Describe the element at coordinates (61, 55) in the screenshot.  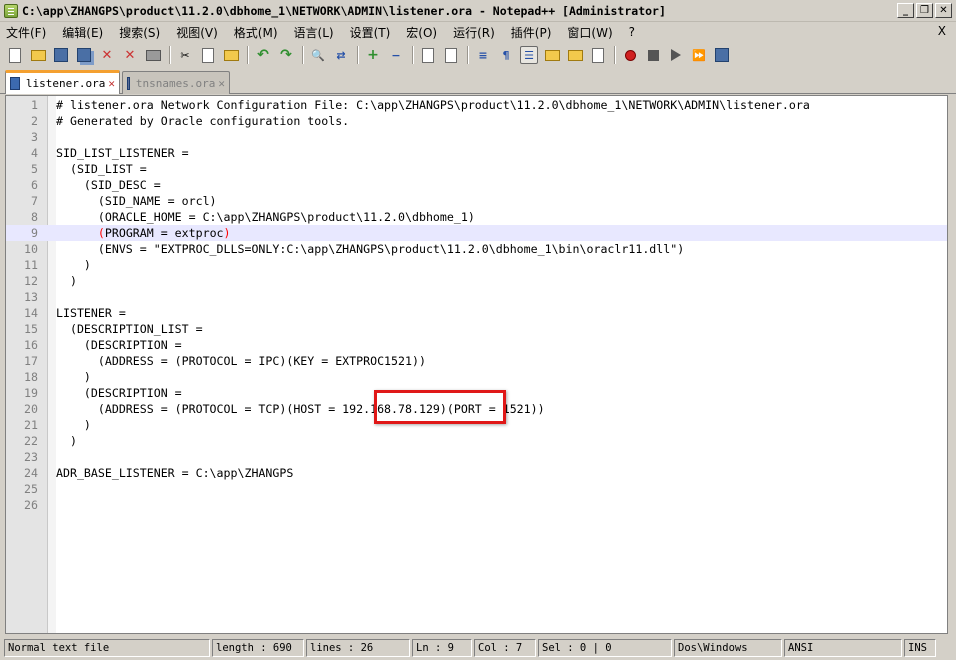
I see `save-icon` at that location.